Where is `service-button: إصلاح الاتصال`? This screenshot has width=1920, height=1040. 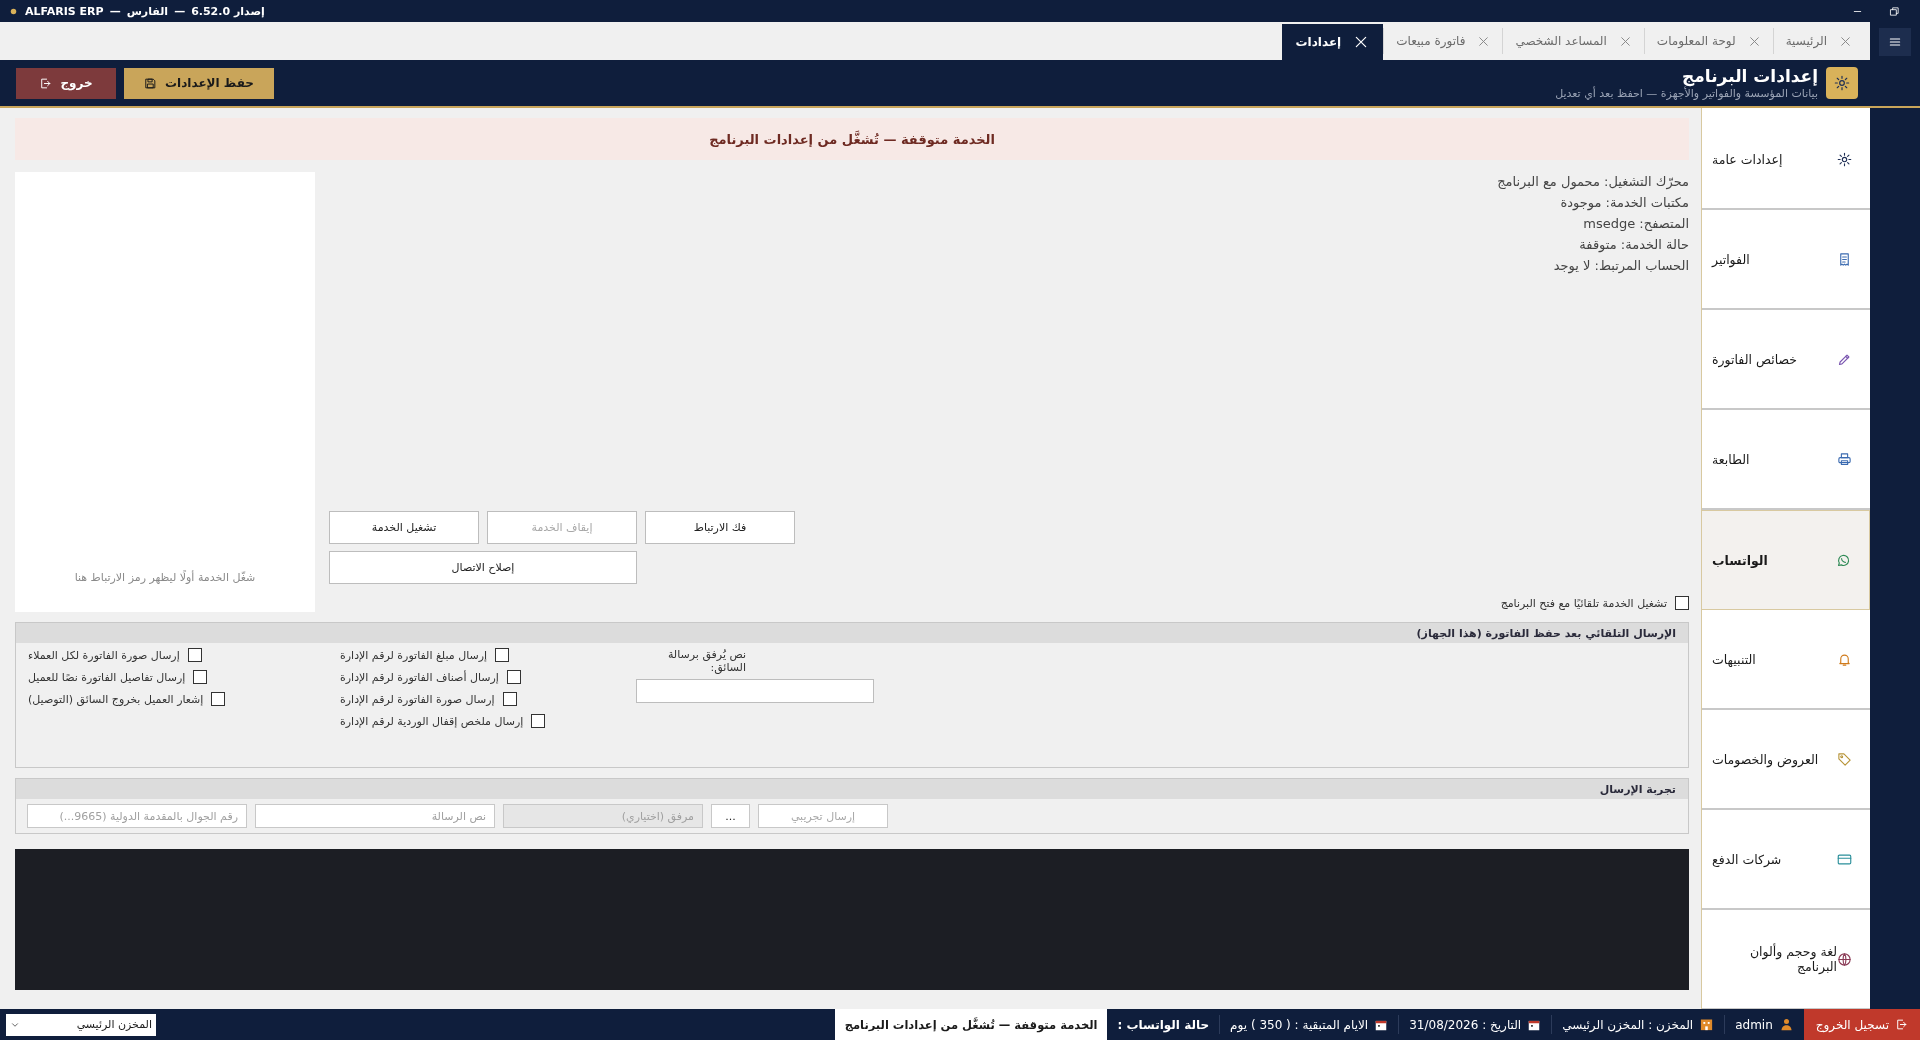
service-button: إصلاح الاتصال is located at coordinates (483, 567).